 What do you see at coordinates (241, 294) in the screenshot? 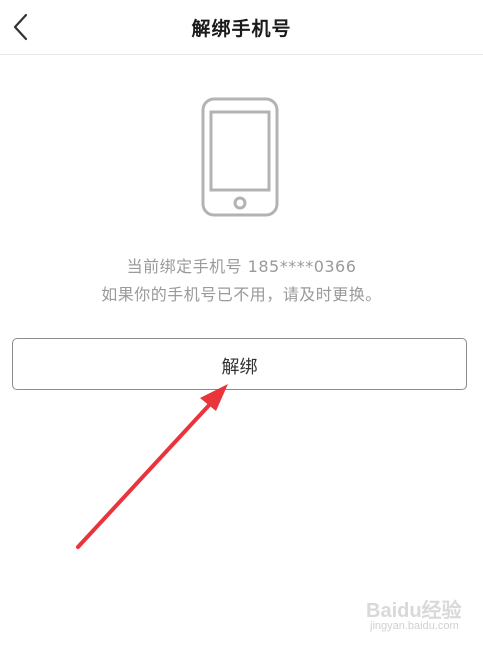
I see `advice-text: 如果你的手机号已不用，请及时更换。` at bounding box center [241, 294].